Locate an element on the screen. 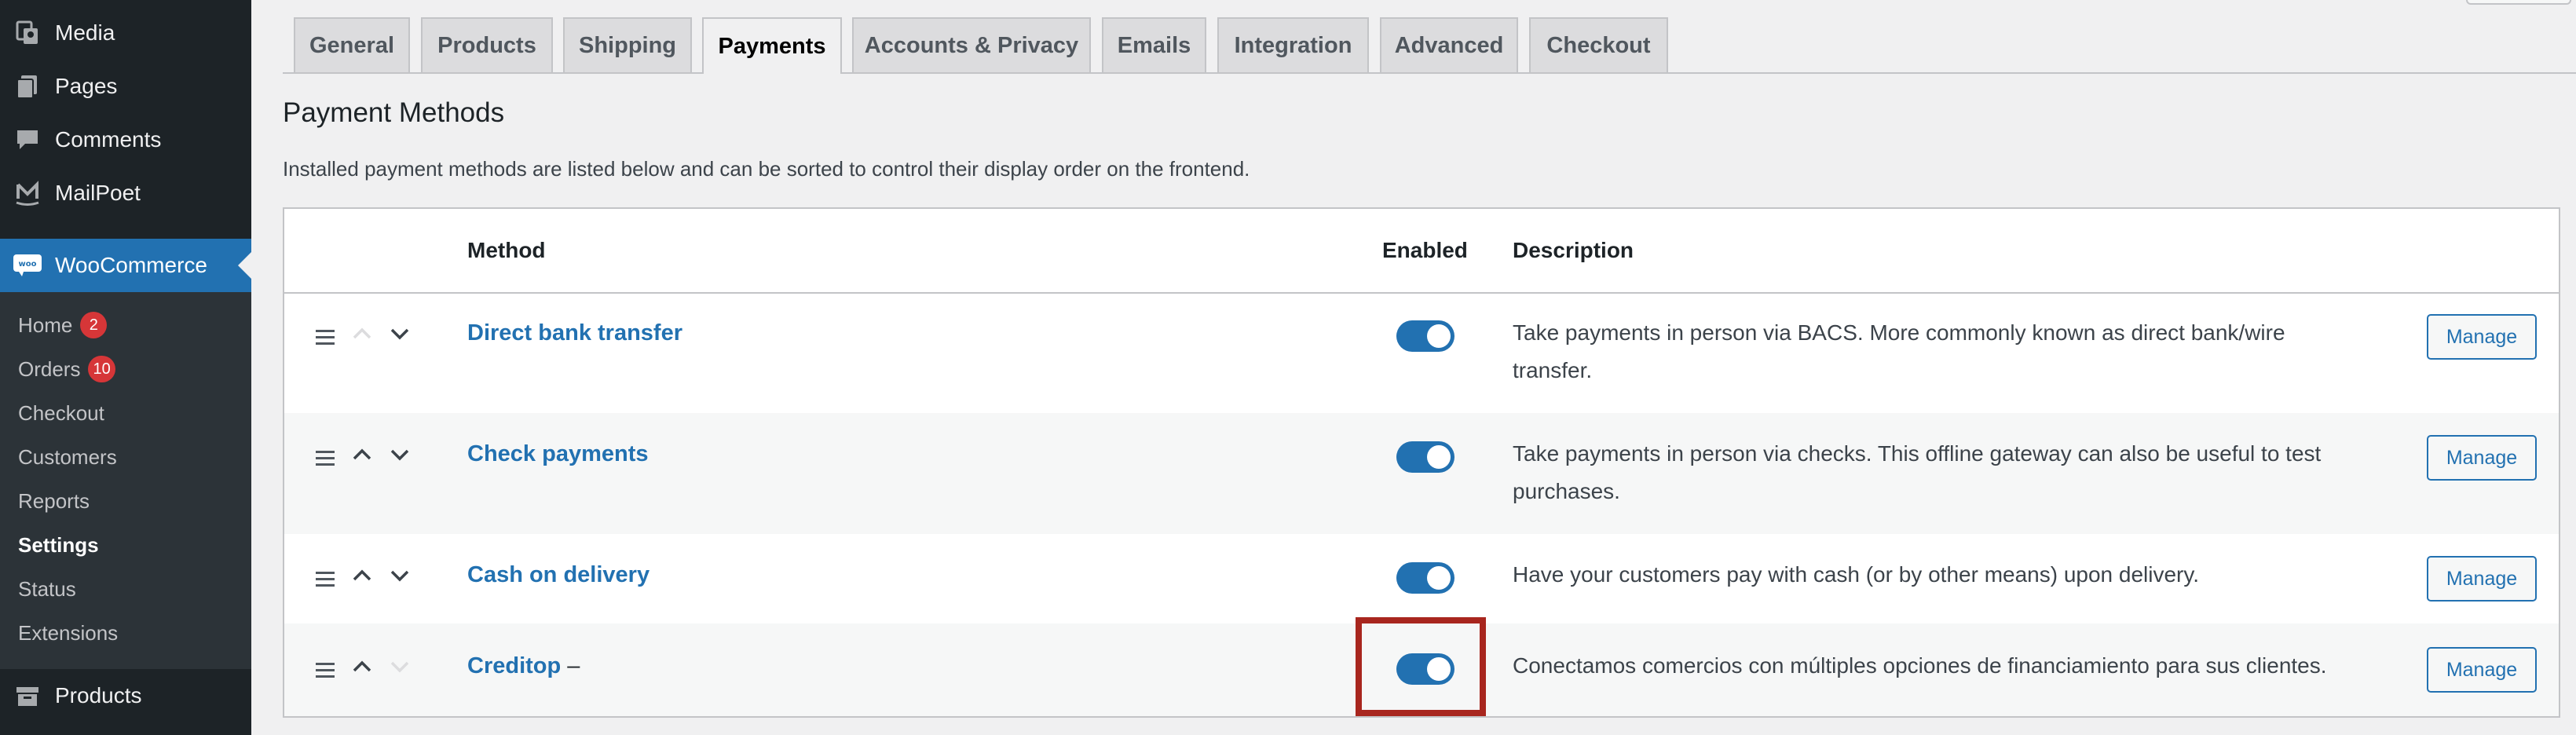 The width and height of the screenshot is (2576, 735). submenu-label: Status is located at coordinates (47, 588).